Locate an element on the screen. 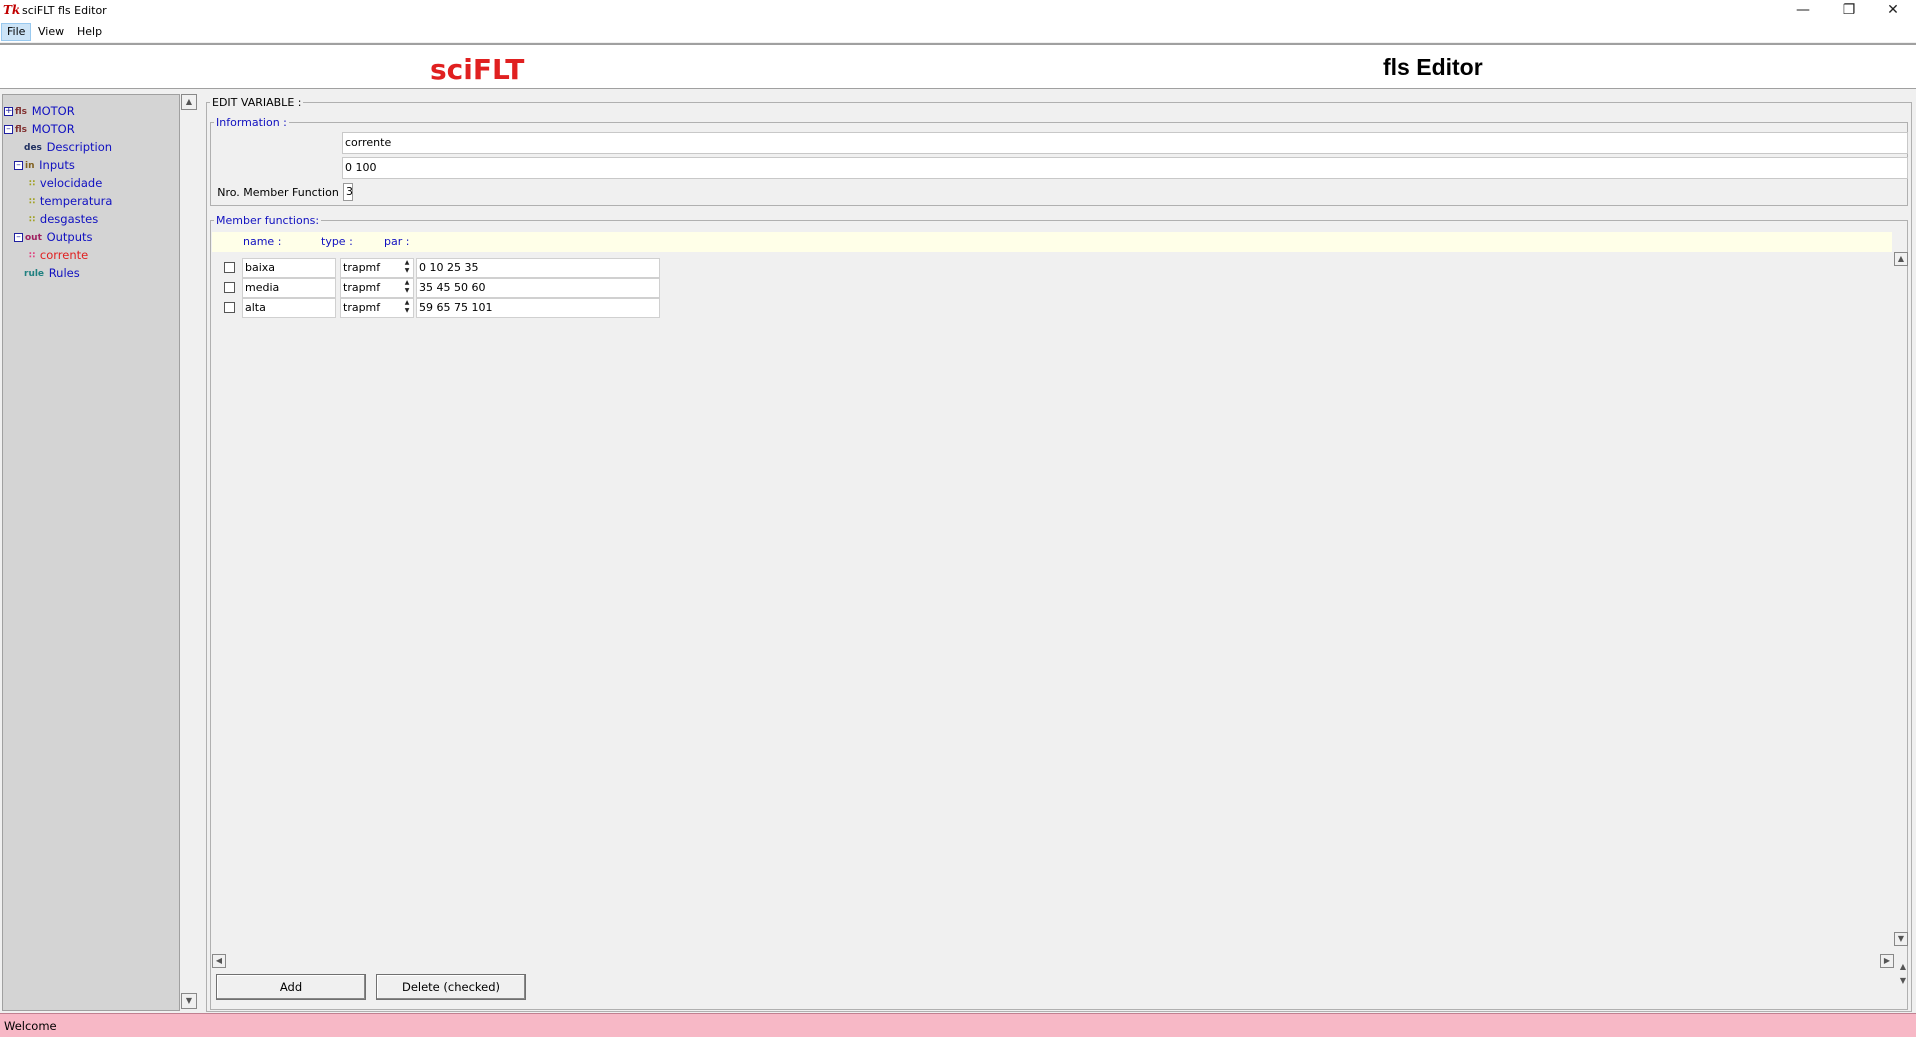 The height and width of the screenshot is (1037, 1916). mf-name-field: alta is located at coordinates (289, 308).